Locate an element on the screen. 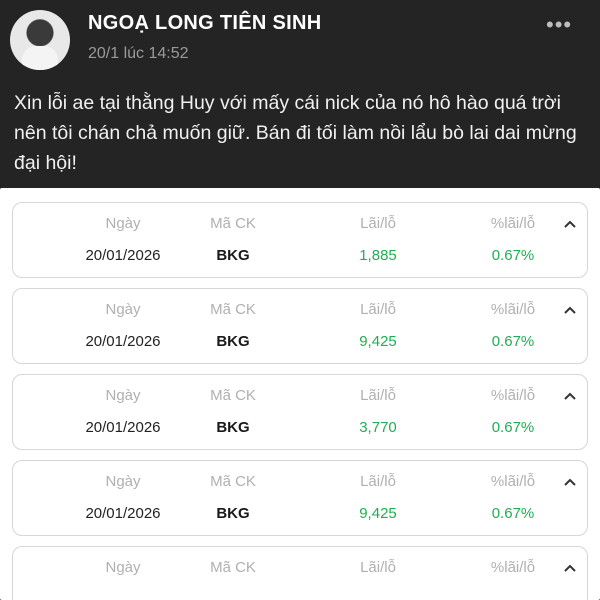 Image resolution: width=600 pixels, height=600 pixels. trade-row-card: Ngày Mã CK Lãi/lỗ %lãi/lỗ is located at coordinates (300, 573).